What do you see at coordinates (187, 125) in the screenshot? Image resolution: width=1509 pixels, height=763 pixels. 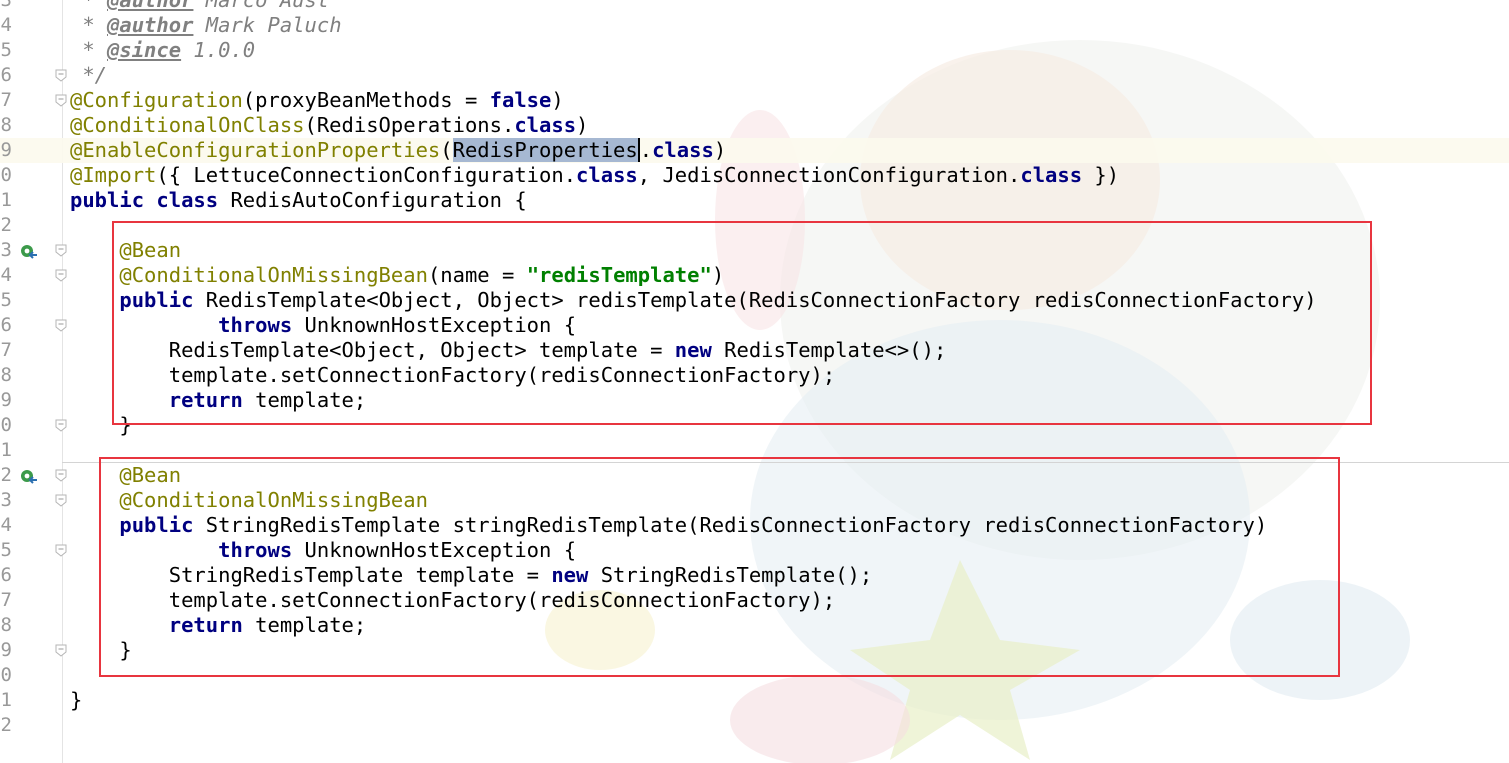 I see `code-token: @ConditionalOnClass` at bounding box center [187, 125].